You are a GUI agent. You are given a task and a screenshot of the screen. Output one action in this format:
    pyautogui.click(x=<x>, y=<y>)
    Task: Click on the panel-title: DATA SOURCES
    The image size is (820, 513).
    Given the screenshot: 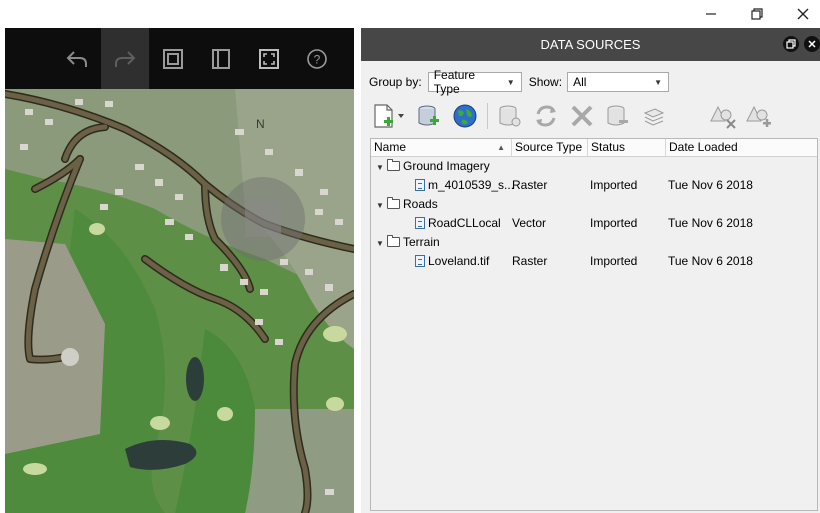 What is the action you would take?
    pyautogui.click(x=590, y=44)
    